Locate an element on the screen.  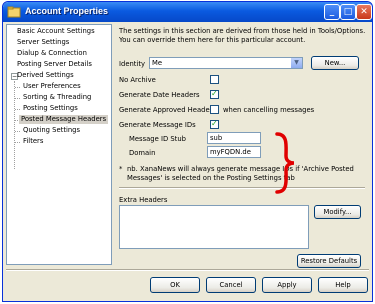
close-icon: ✕ is located at coordinates (364, 12).